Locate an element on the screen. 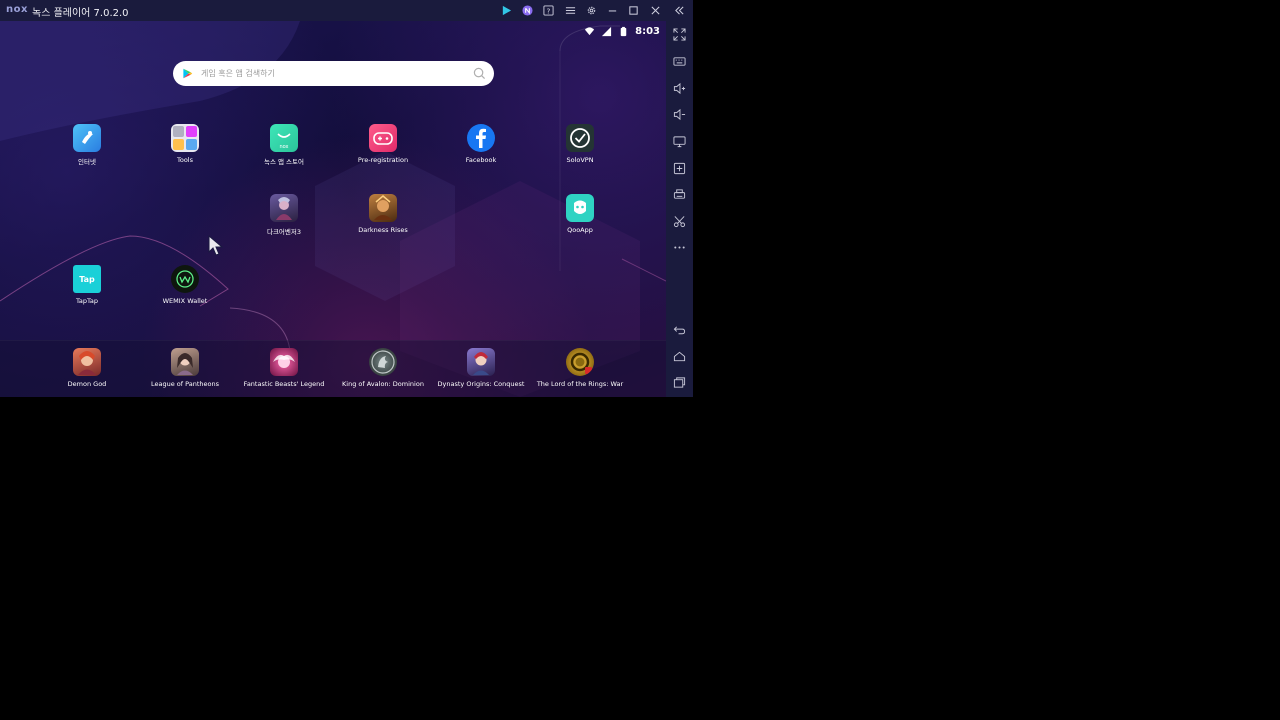 Image resolution: width=1280 pixels, height=720 pixels. emulator-sidebar is located at coordinates (679, 209).